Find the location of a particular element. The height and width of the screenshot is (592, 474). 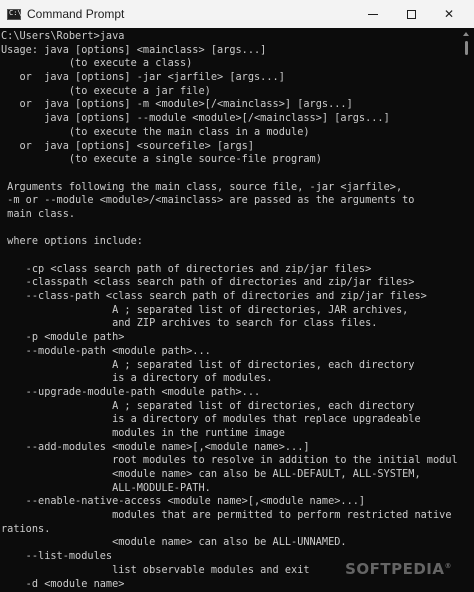

maximize-button is located at coordinates (411, 14).